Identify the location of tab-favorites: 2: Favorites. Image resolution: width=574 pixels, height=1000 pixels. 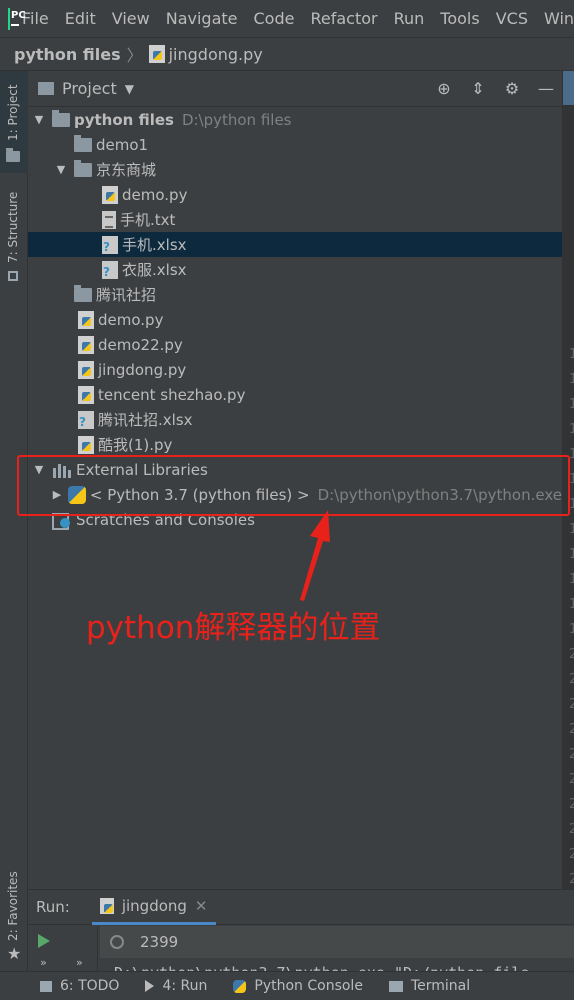
(14, 910).